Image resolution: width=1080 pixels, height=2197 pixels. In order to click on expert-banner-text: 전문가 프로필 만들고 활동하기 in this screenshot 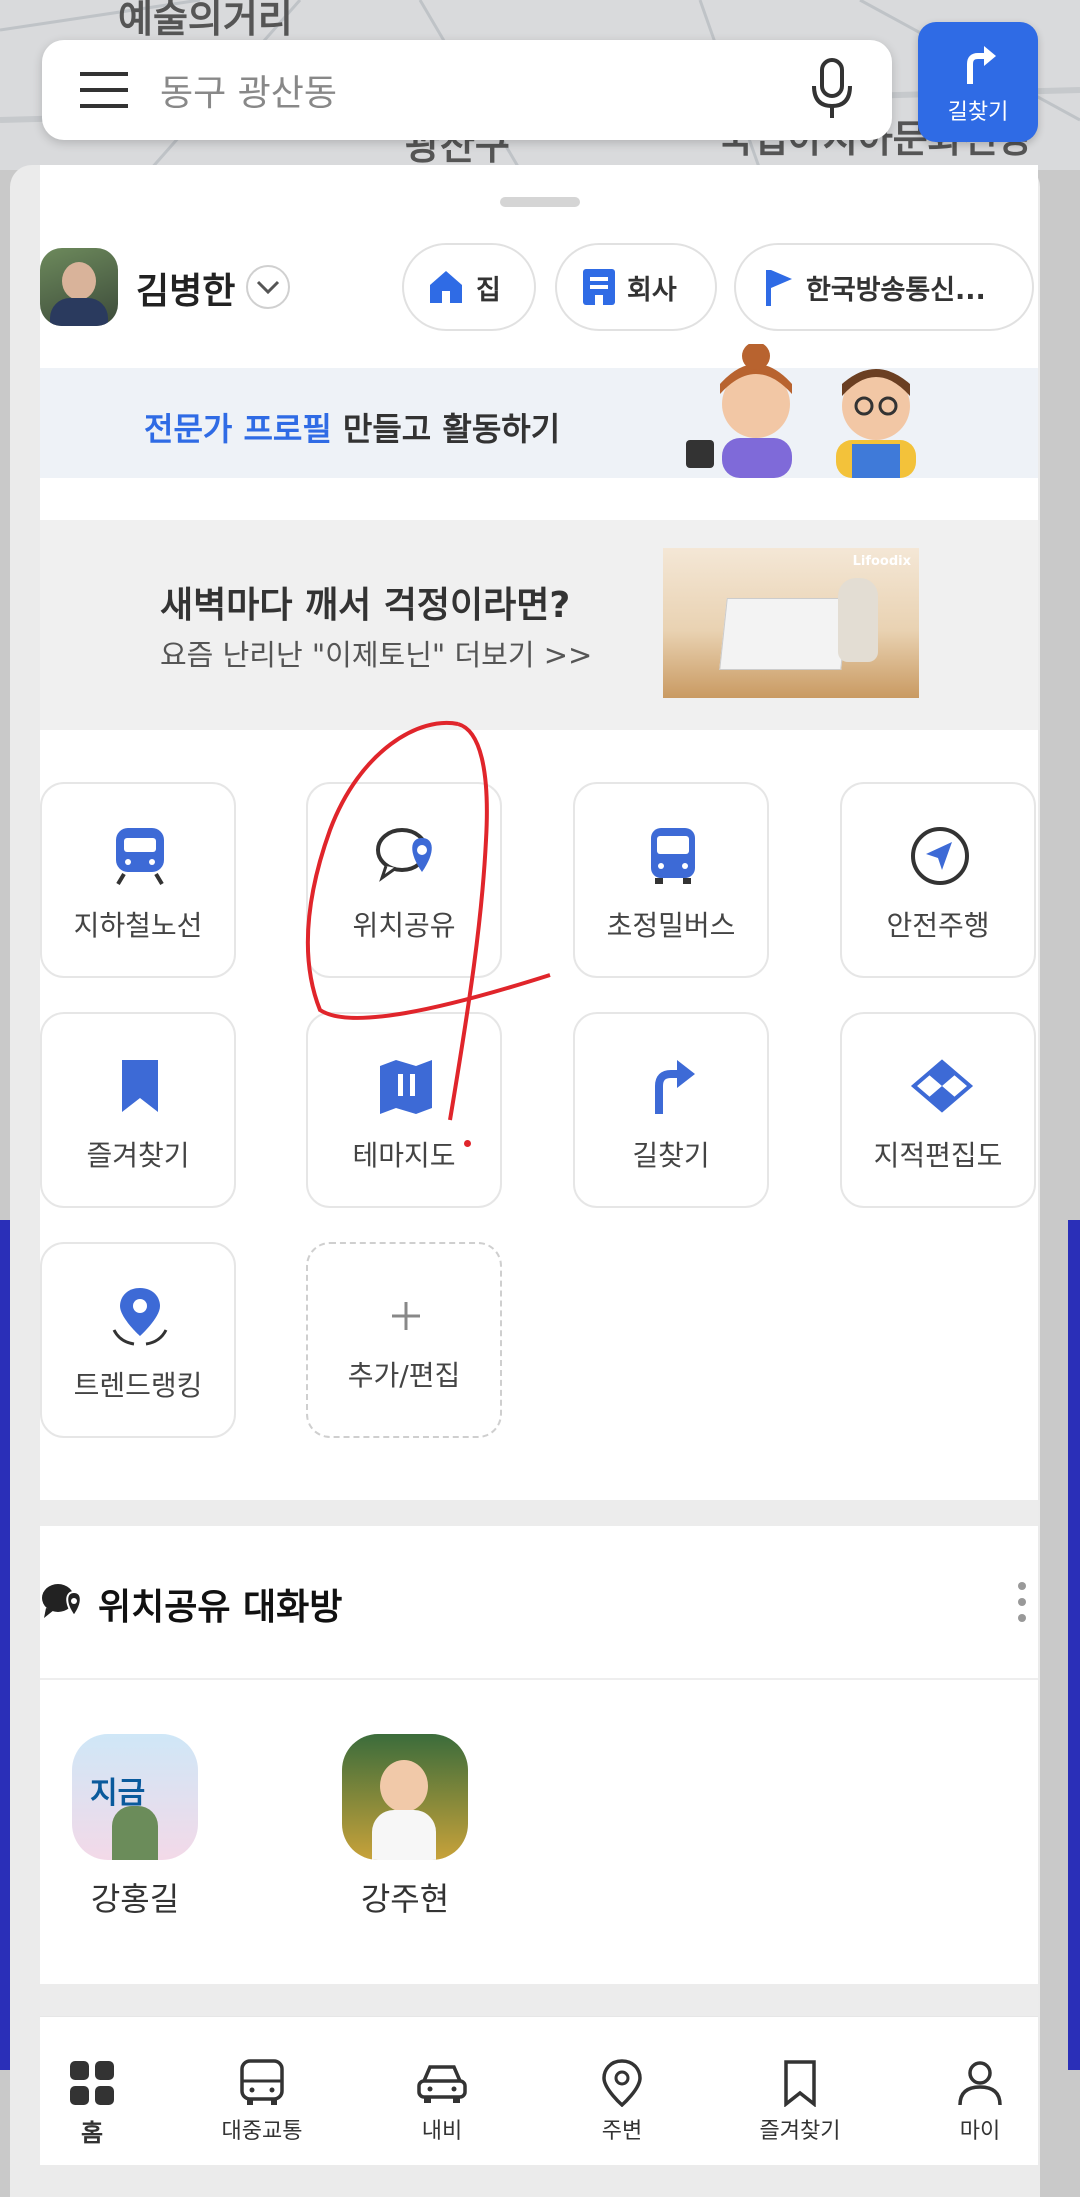, I will do `click(352, 427)`.